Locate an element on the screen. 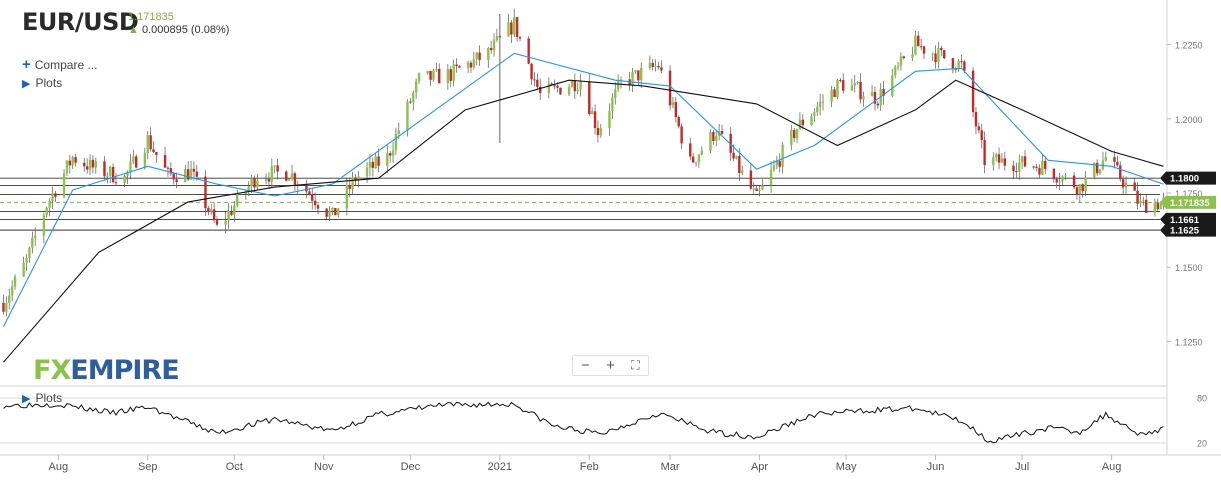 Image resolution: width=1221 pixels, height=483 pixels. plots-menu: ▶ Plots is located at coordinates (42, 83).